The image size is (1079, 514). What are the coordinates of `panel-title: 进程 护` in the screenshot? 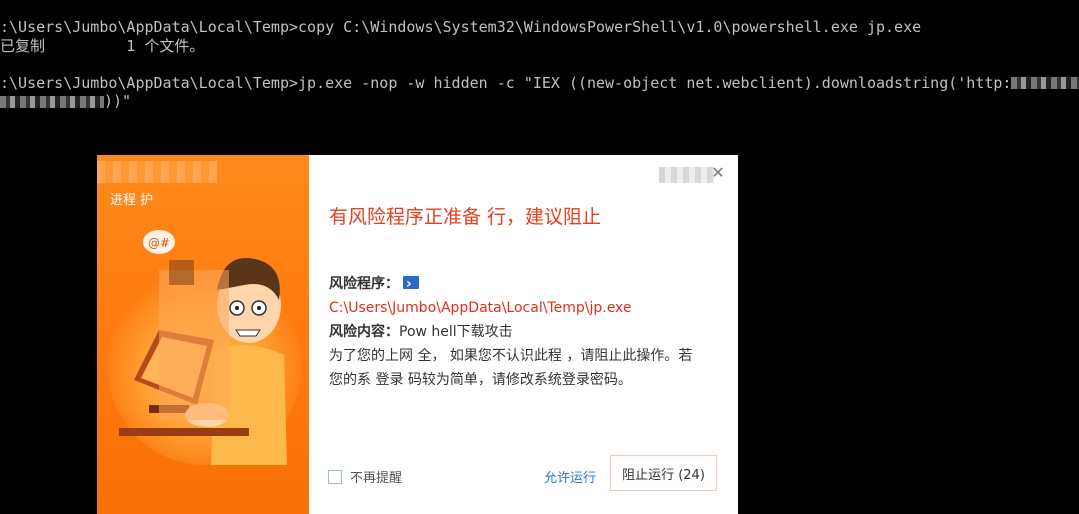 It's located at (132, 200).